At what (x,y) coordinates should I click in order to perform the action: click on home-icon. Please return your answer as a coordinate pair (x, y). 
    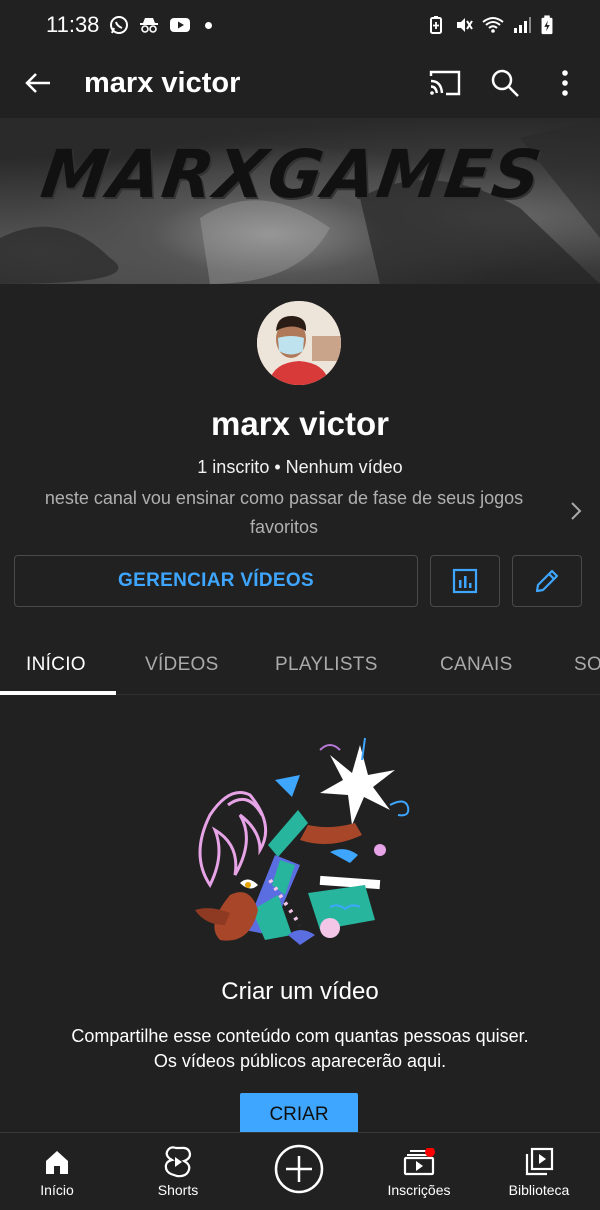
    Looking at the image, I should click on (57, 1162).